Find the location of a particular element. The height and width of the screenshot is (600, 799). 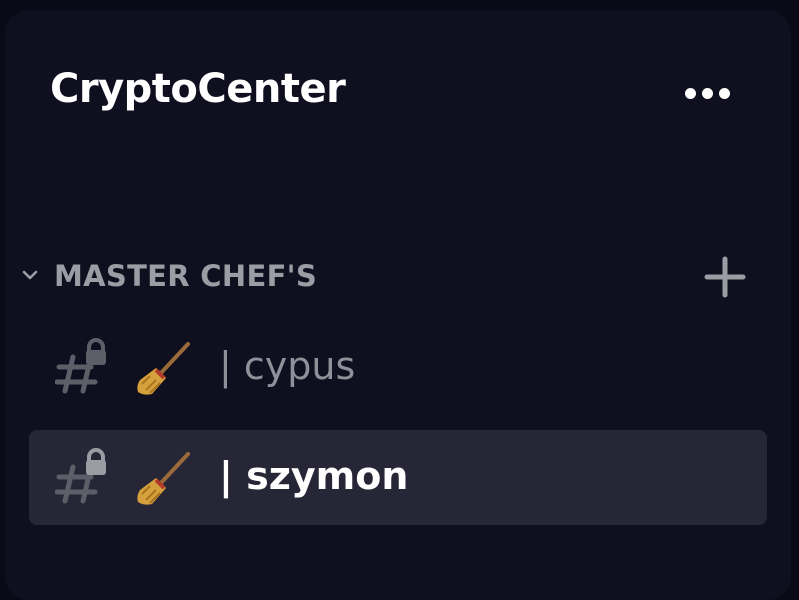

channel-name: | szymon is located at coordinates (314, 476).